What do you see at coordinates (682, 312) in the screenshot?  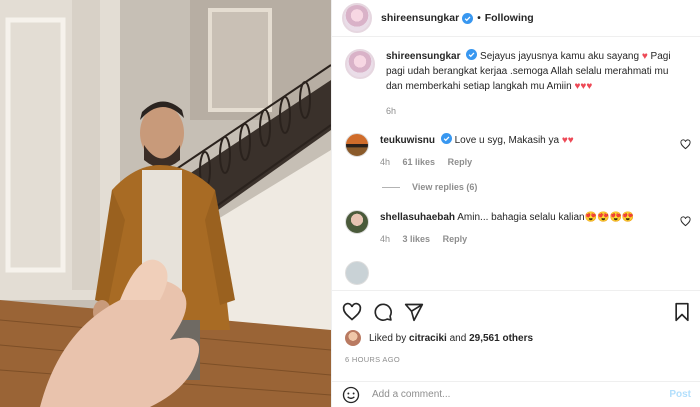 I see `bookmark-icon` at bounding box center [682, 312].